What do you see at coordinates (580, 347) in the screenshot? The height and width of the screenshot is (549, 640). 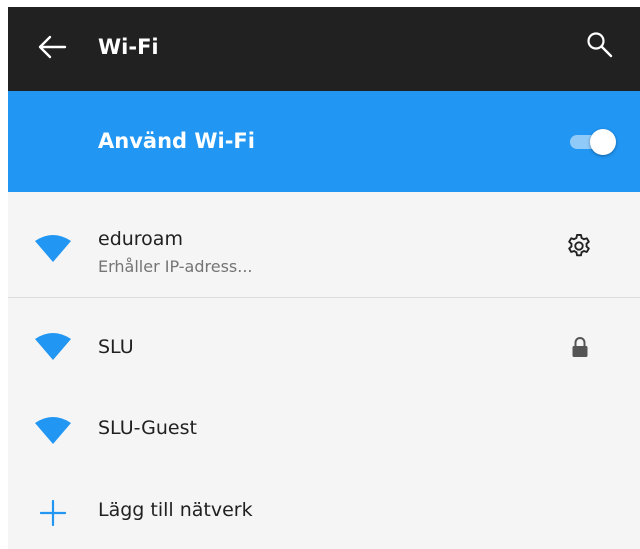 I see `lock-icon` at bounding box center [580, 347].